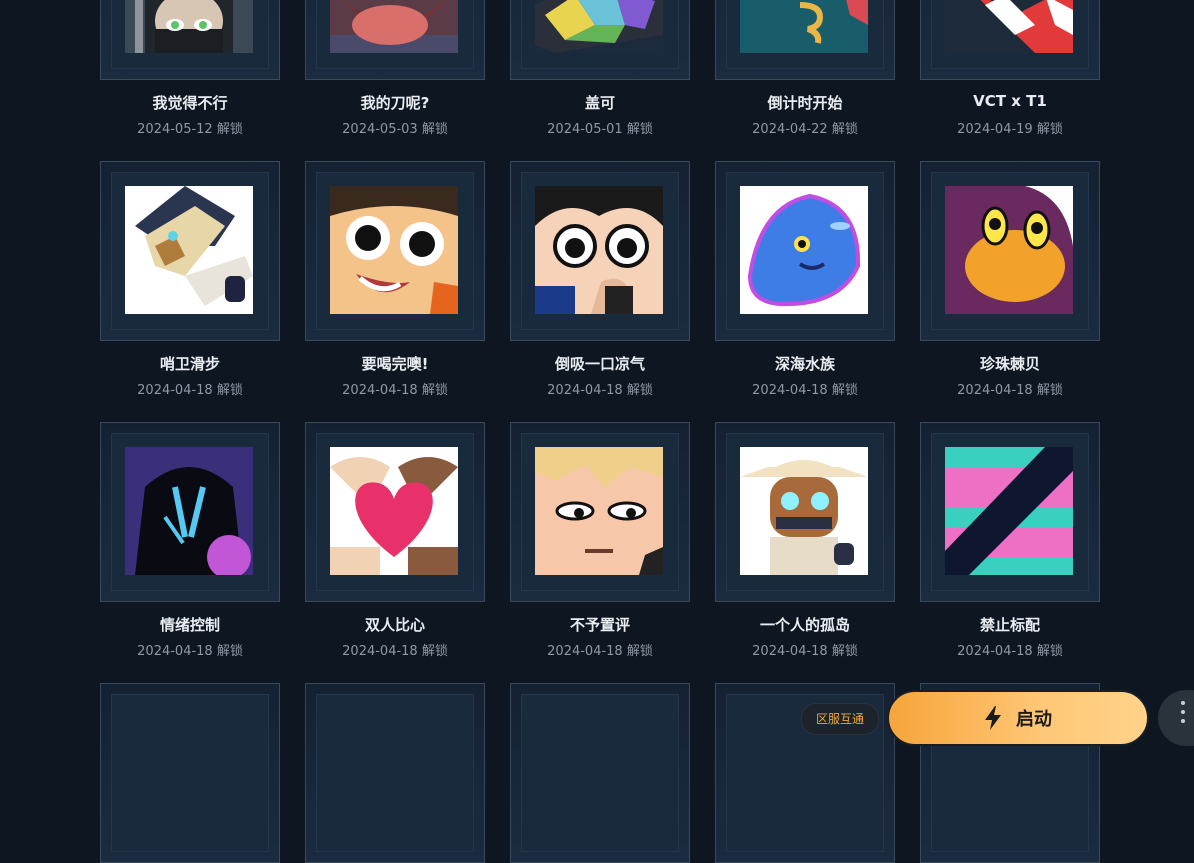 Image resolution: width=1194 pixels, height=863 pixels. What do you see at coordinates (1009, 364) in the screenshot?
I see `card-title: 珍珠棘贝` at bounding box center [1009, 364].